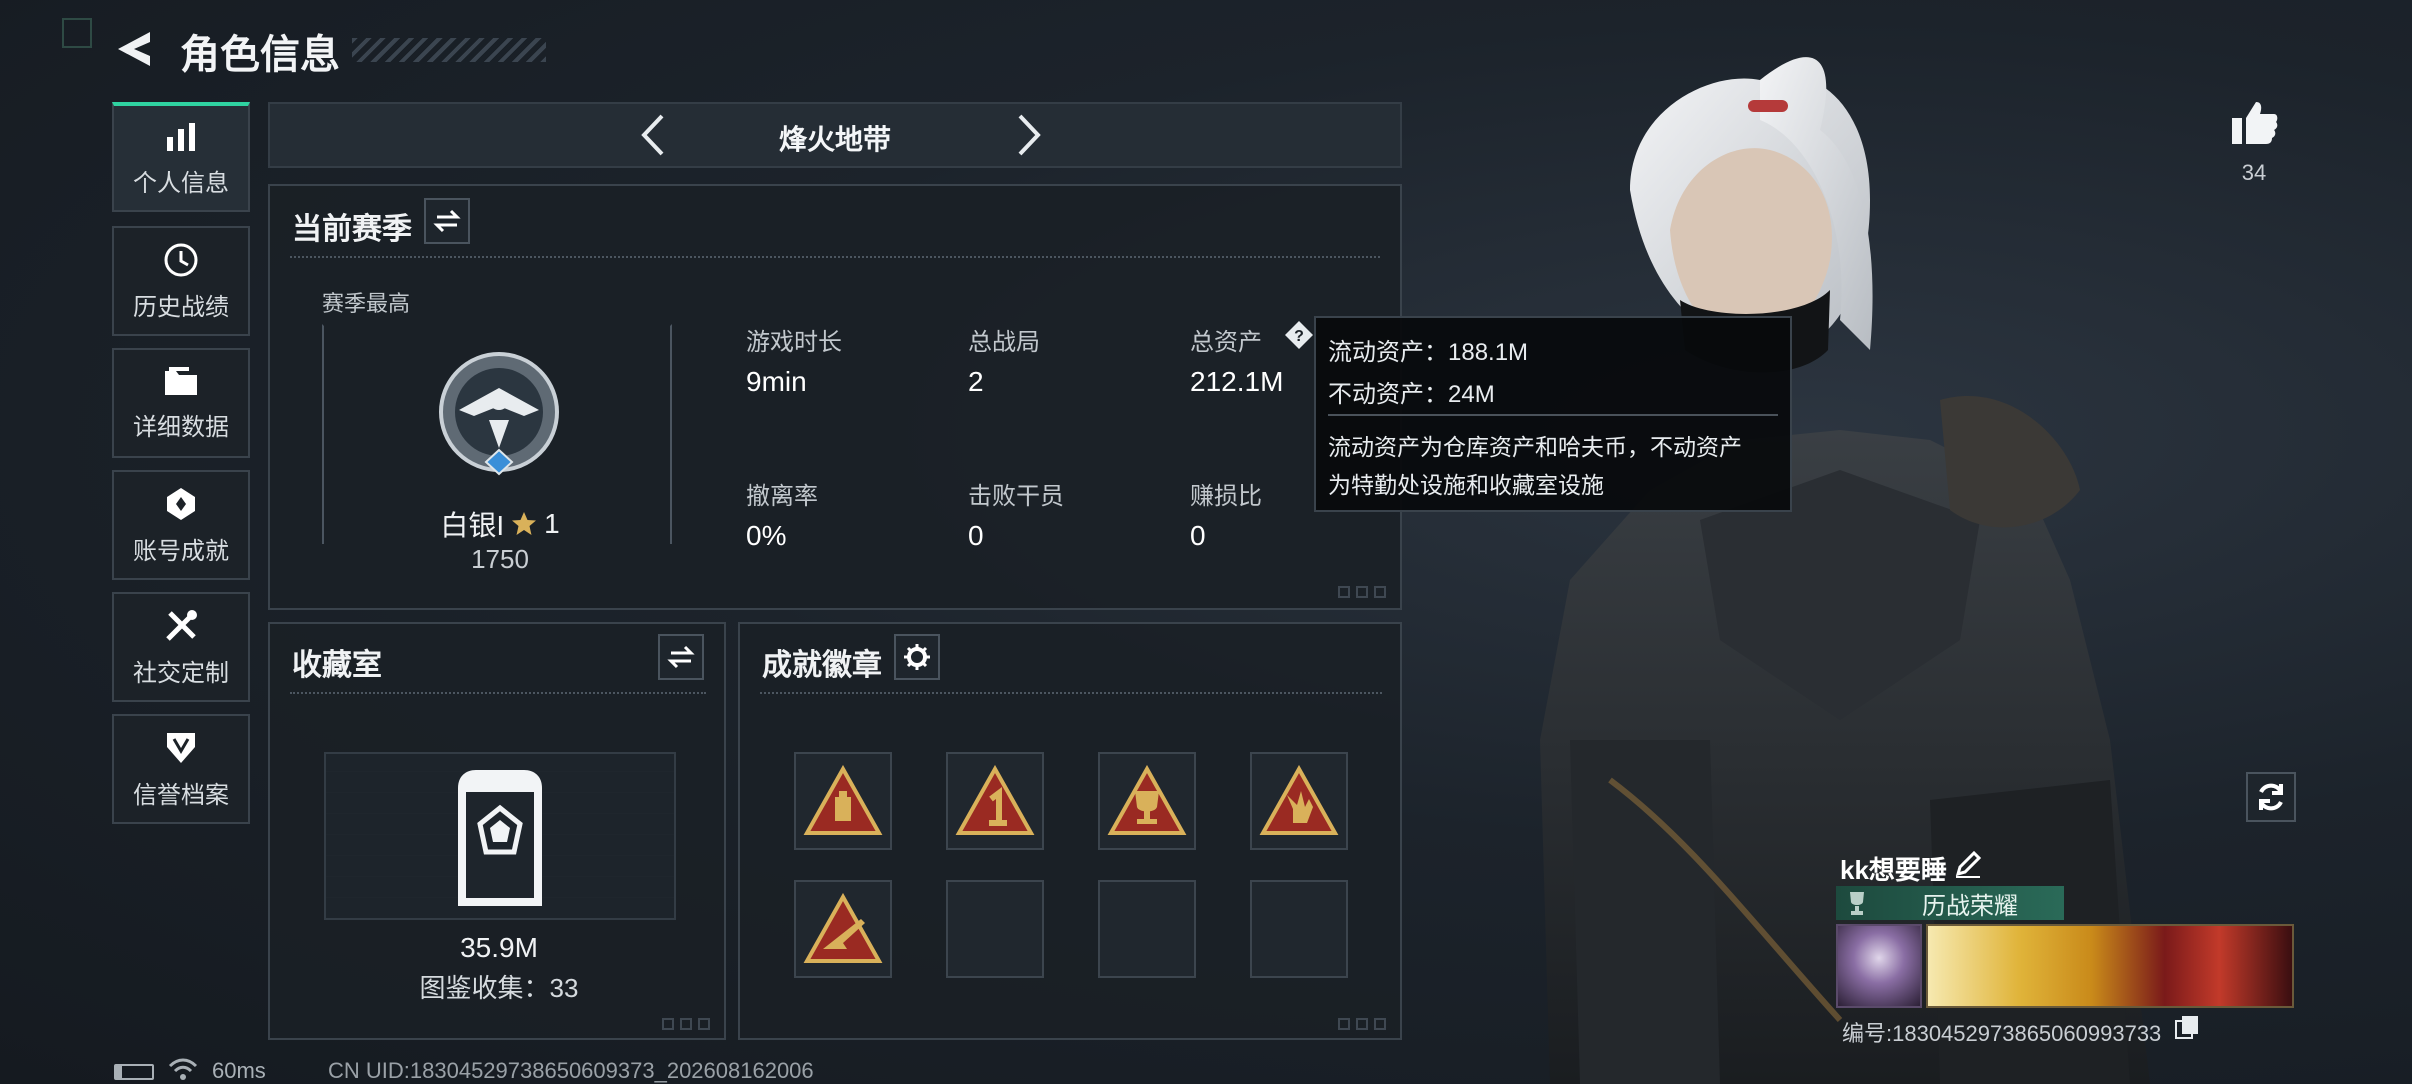  What do you see at coordinates (239, 1070) in the screenshot?
I see `ping-text: 60ms` at bounding box center [239, 1070].